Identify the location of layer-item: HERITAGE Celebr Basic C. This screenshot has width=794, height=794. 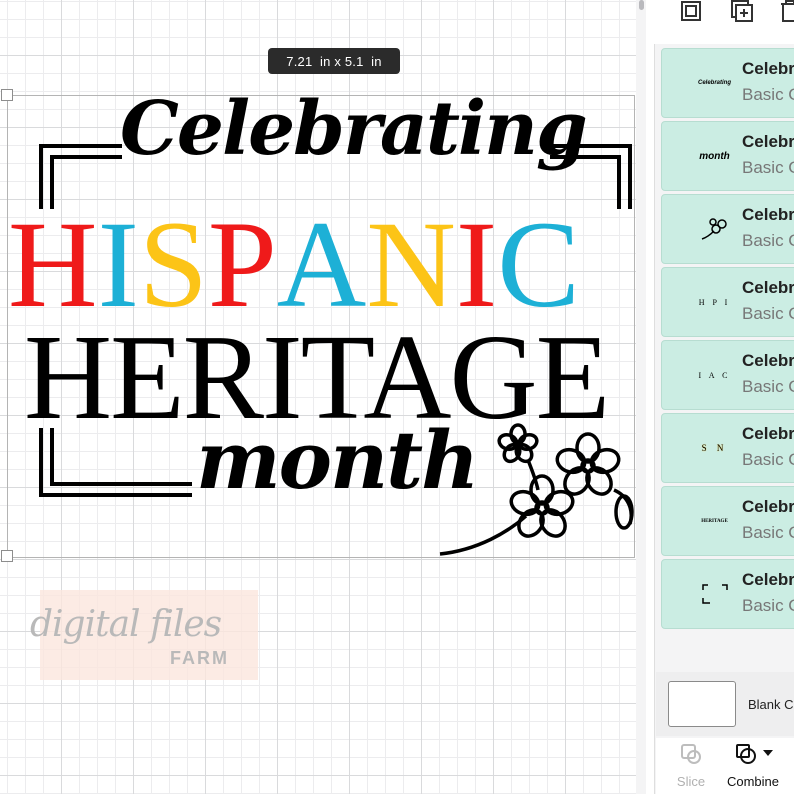
(727, 521).